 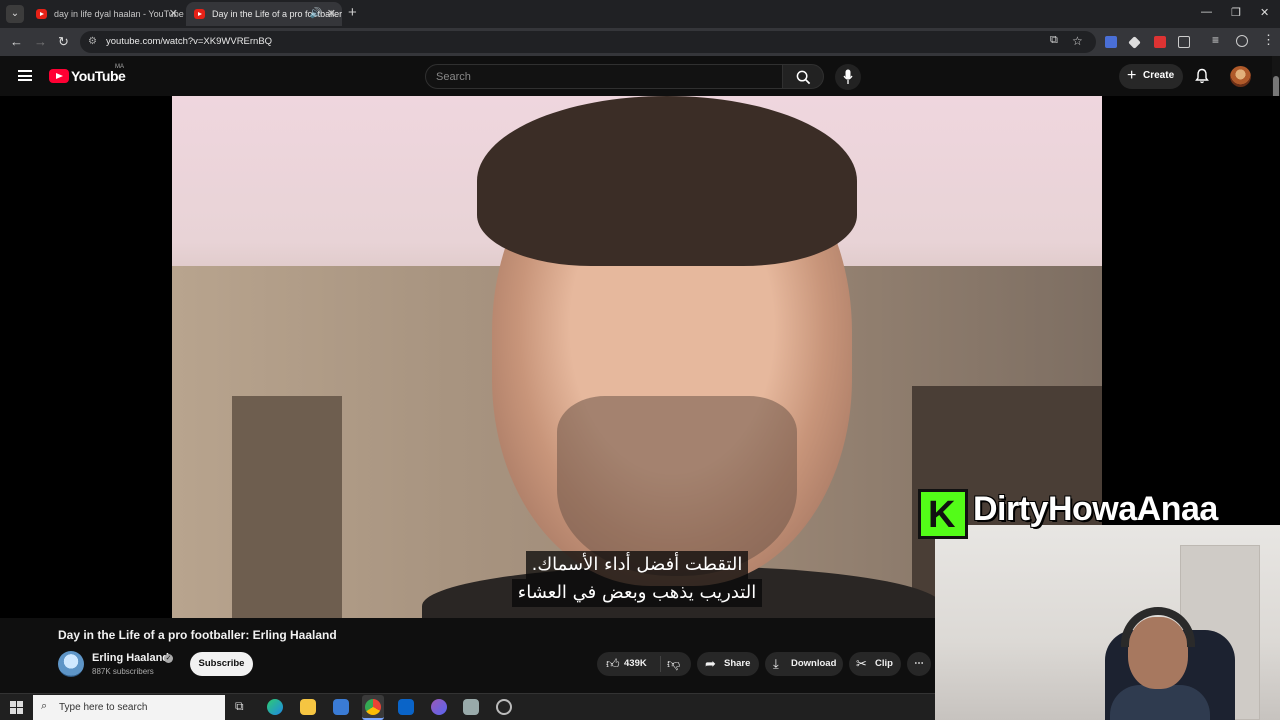 I want to click on channel-name: Erling Haaland, so click(x=130, y=658).